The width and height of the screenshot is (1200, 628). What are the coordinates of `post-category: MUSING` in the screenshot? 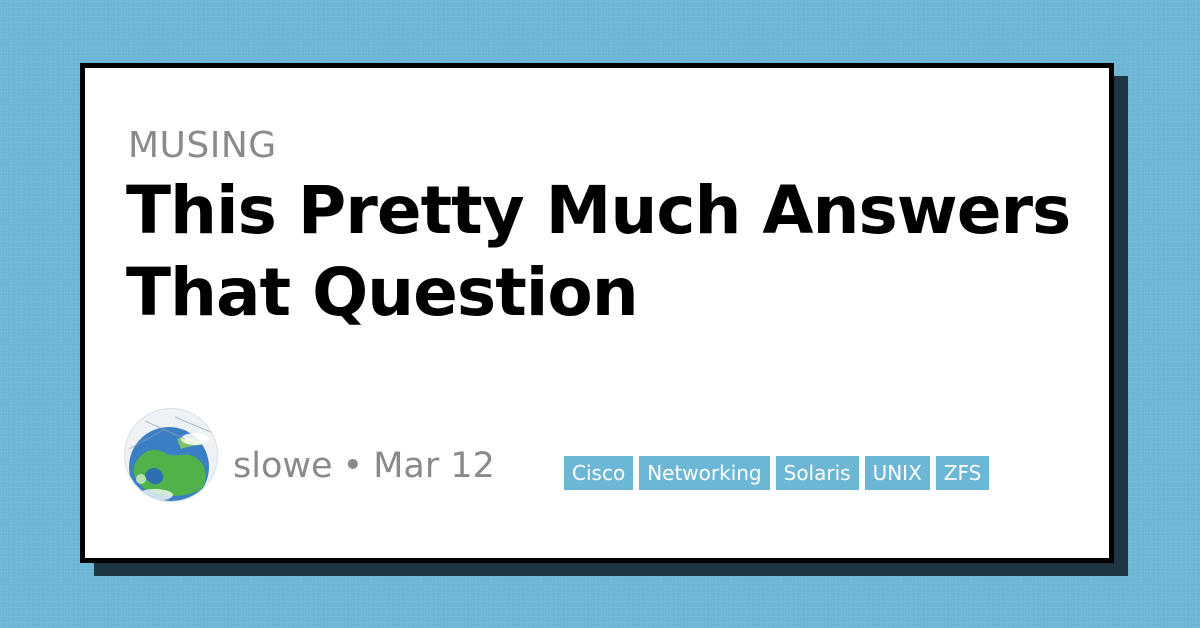 It's located at (202, 145).